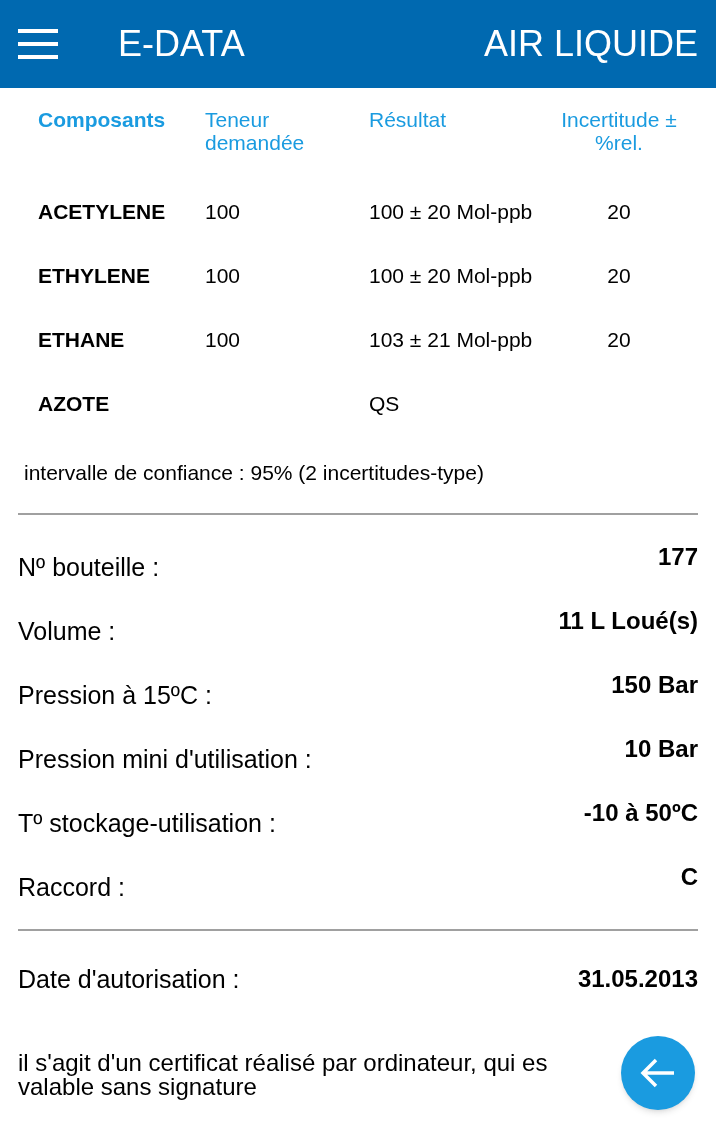 This screenshot has height=1133, width=716. I want to click on column-header: Résultat, so click(408, 120).